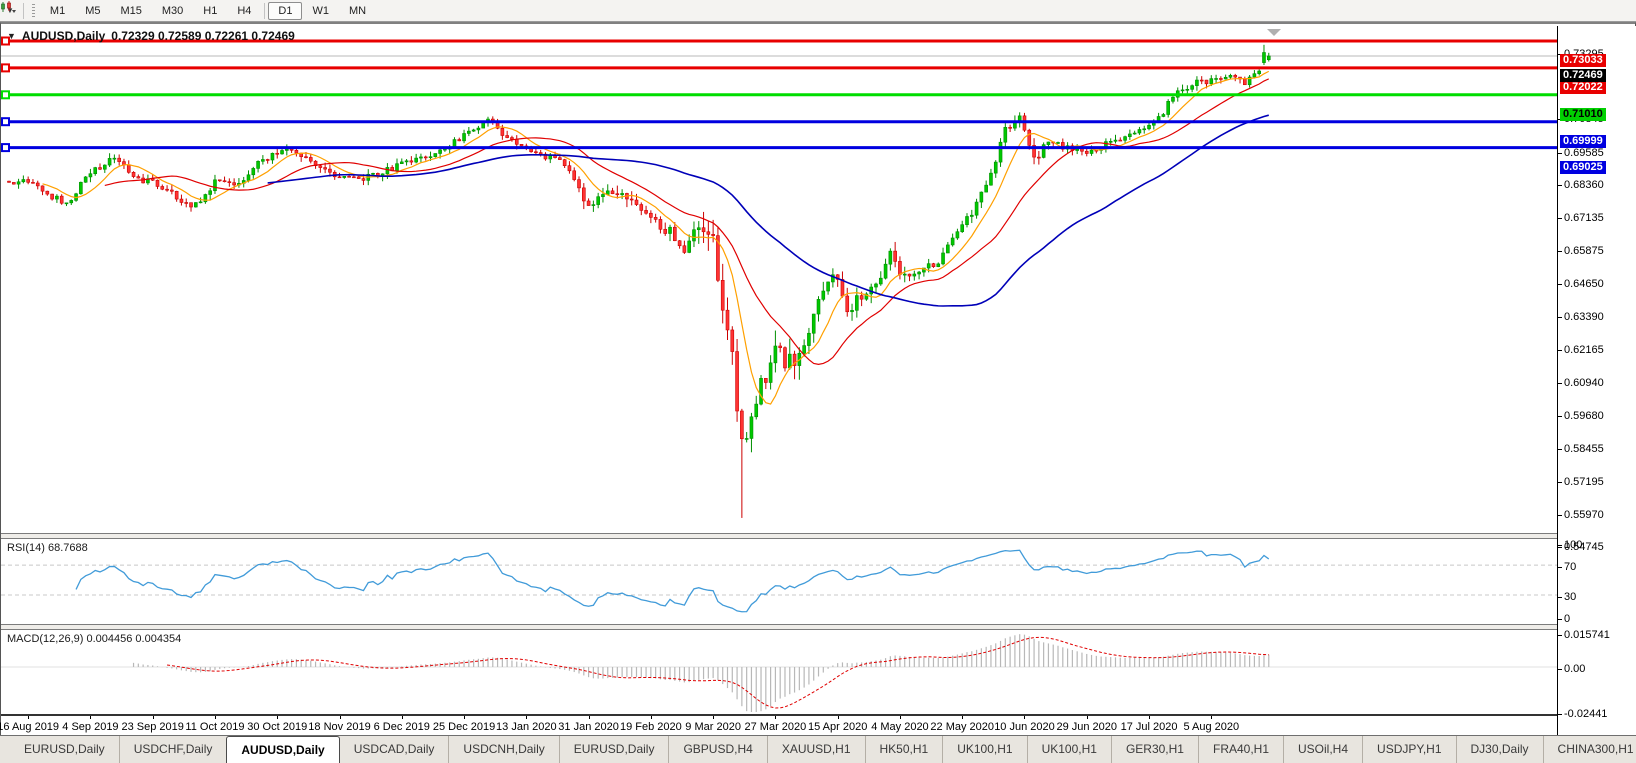 The height and width of the screenshot is (763, 1636). Describe the element at coordinates (1499, 749) in the screenshot. I see `tab-DJ30-Daily: DJ30,Daily` at that location.